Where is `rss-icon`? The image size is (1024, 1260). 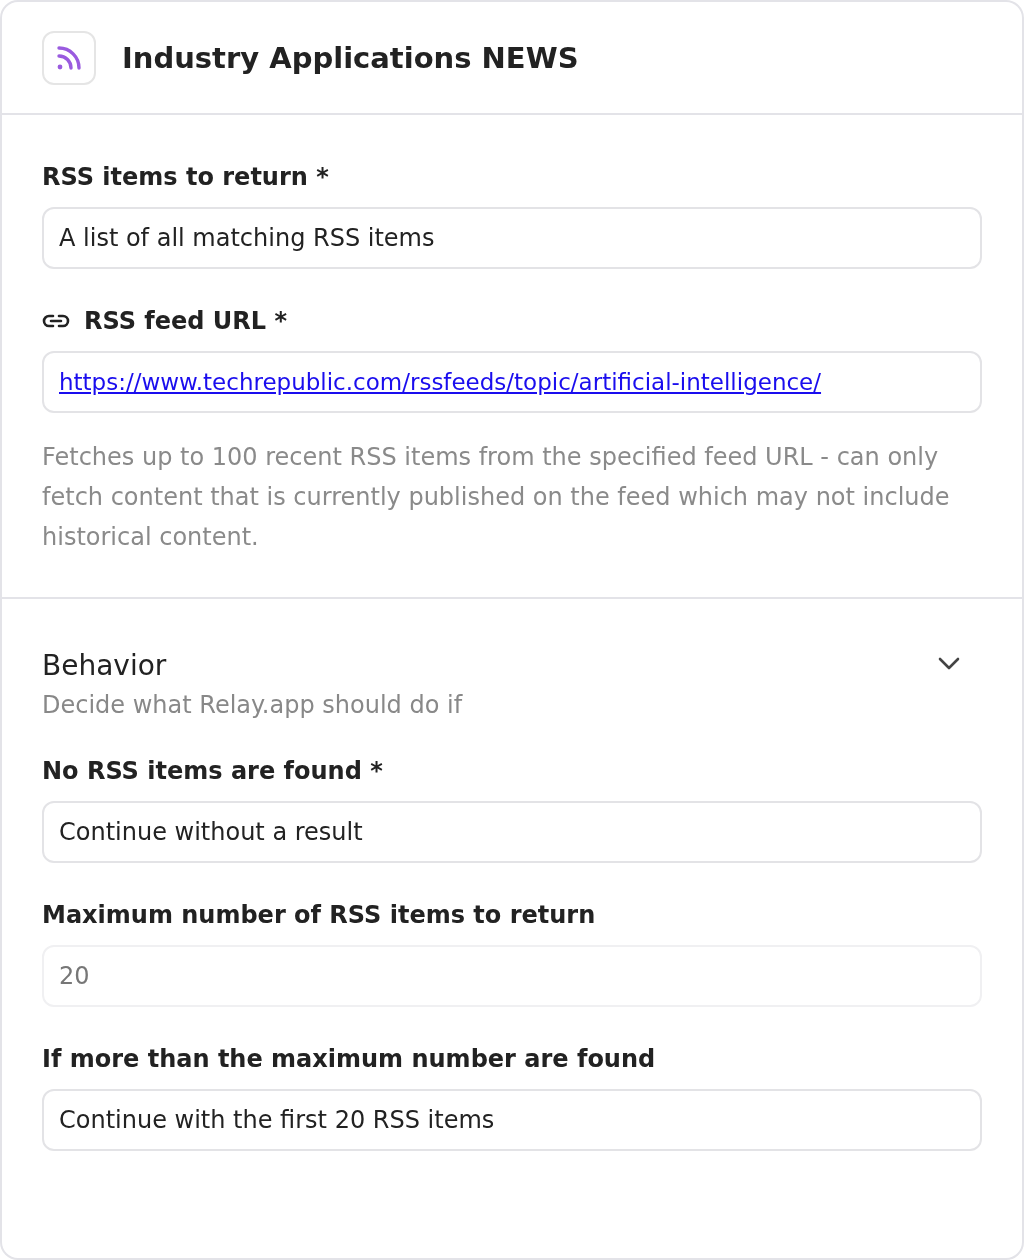
rss-icon is located at coordinates (69, 57).